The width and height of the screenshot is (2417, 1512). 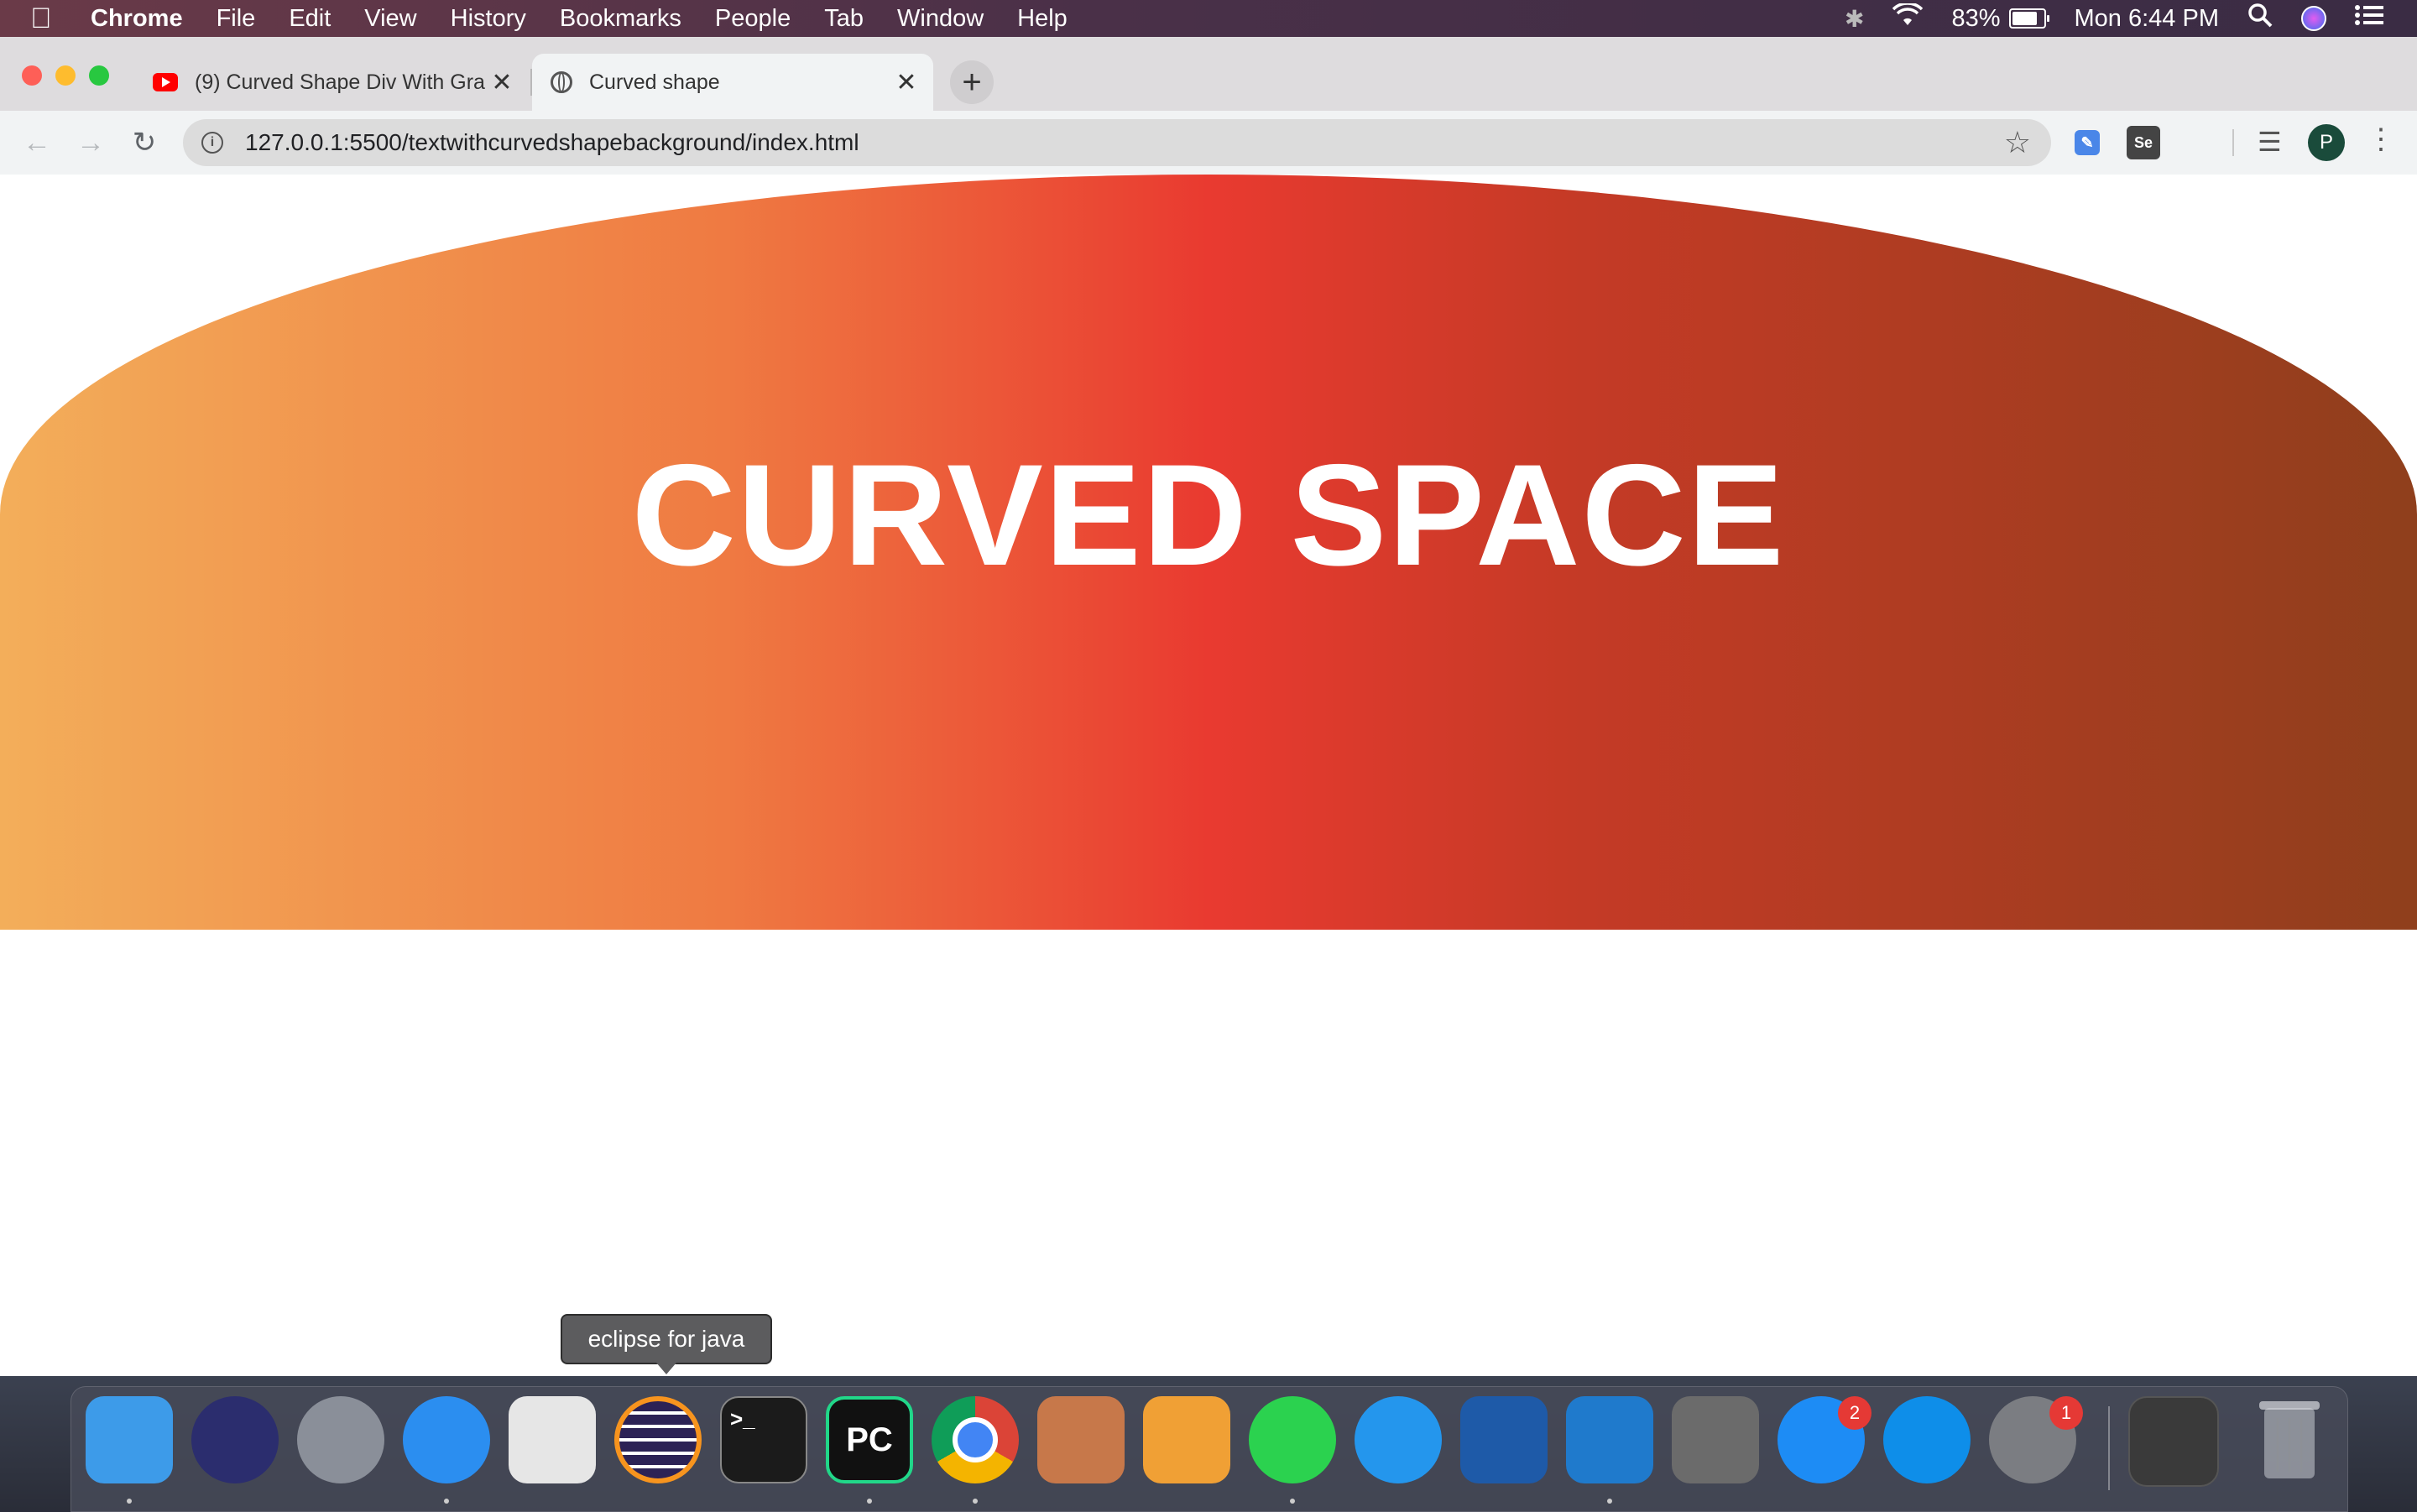 I want to click on site-info-icon: i, so click(x=212, y=143).